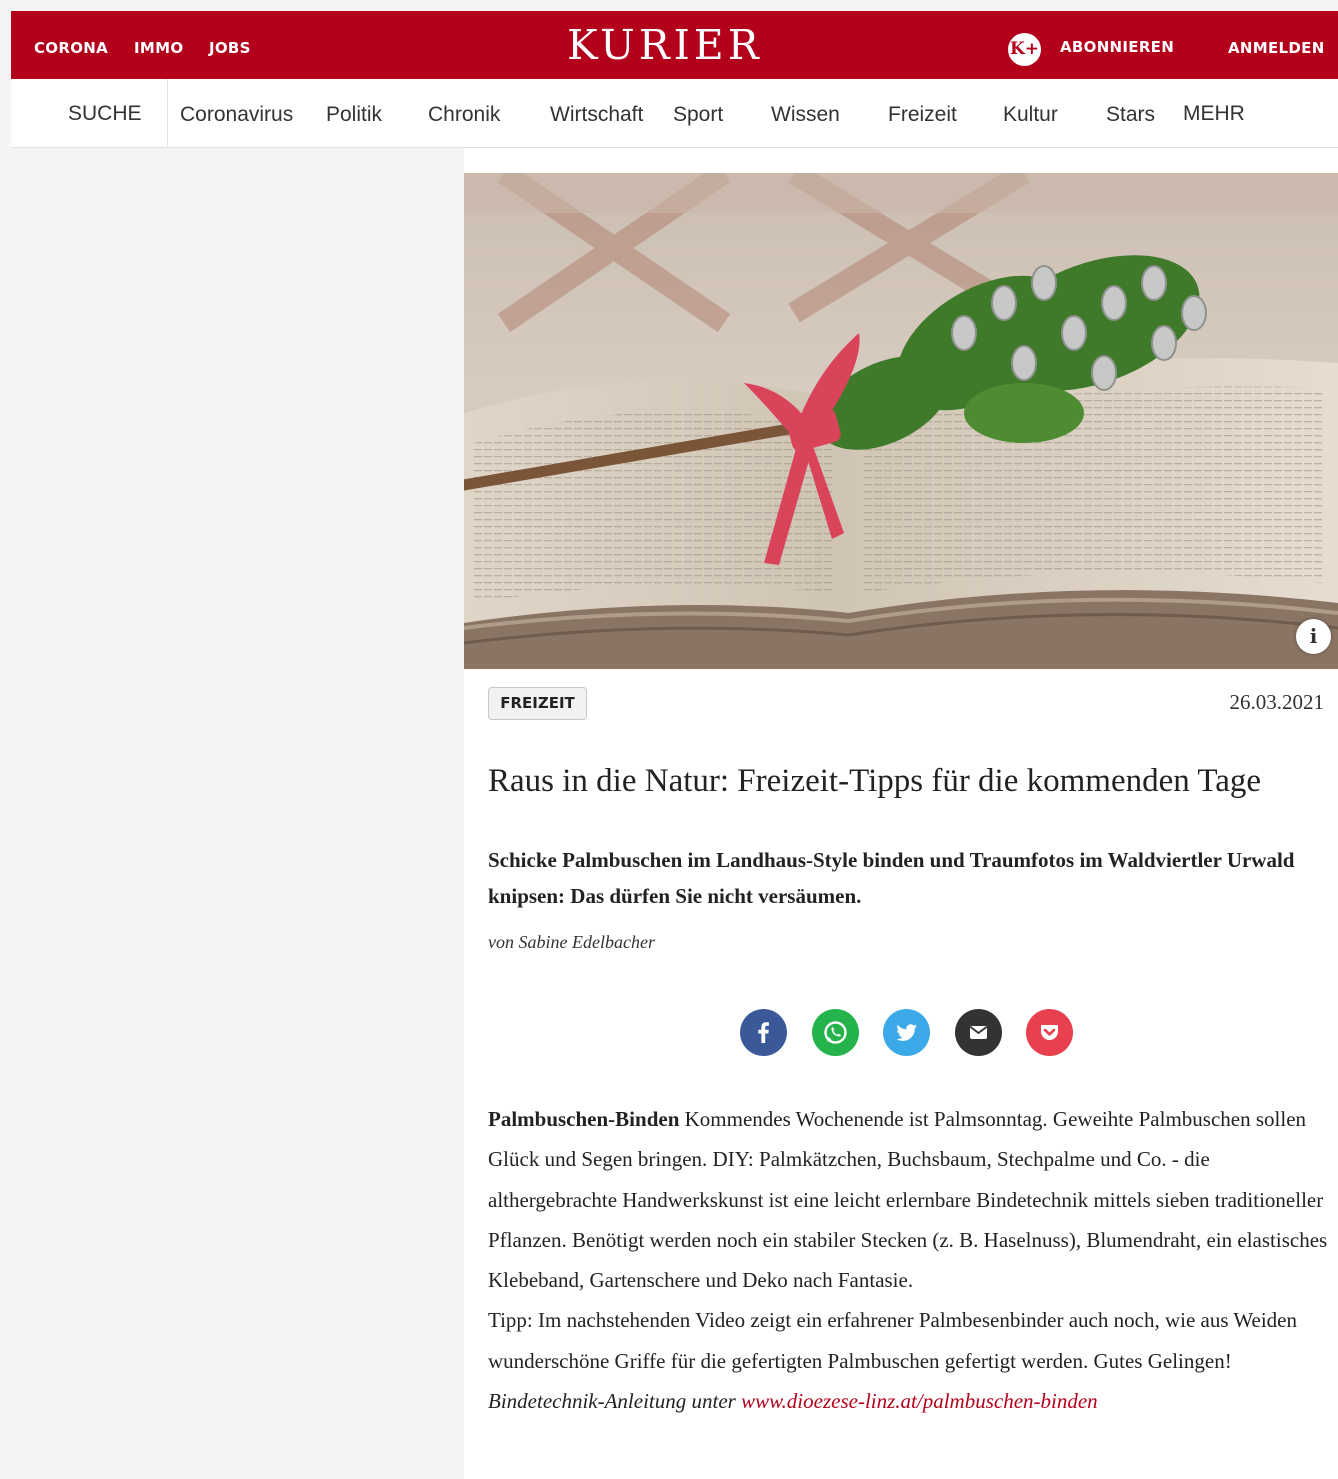  What do you see at coordinates (922, 115) in the screenshot?
I see `nav-item-freizeit: Freizeit` at bounding box center [922, 115].